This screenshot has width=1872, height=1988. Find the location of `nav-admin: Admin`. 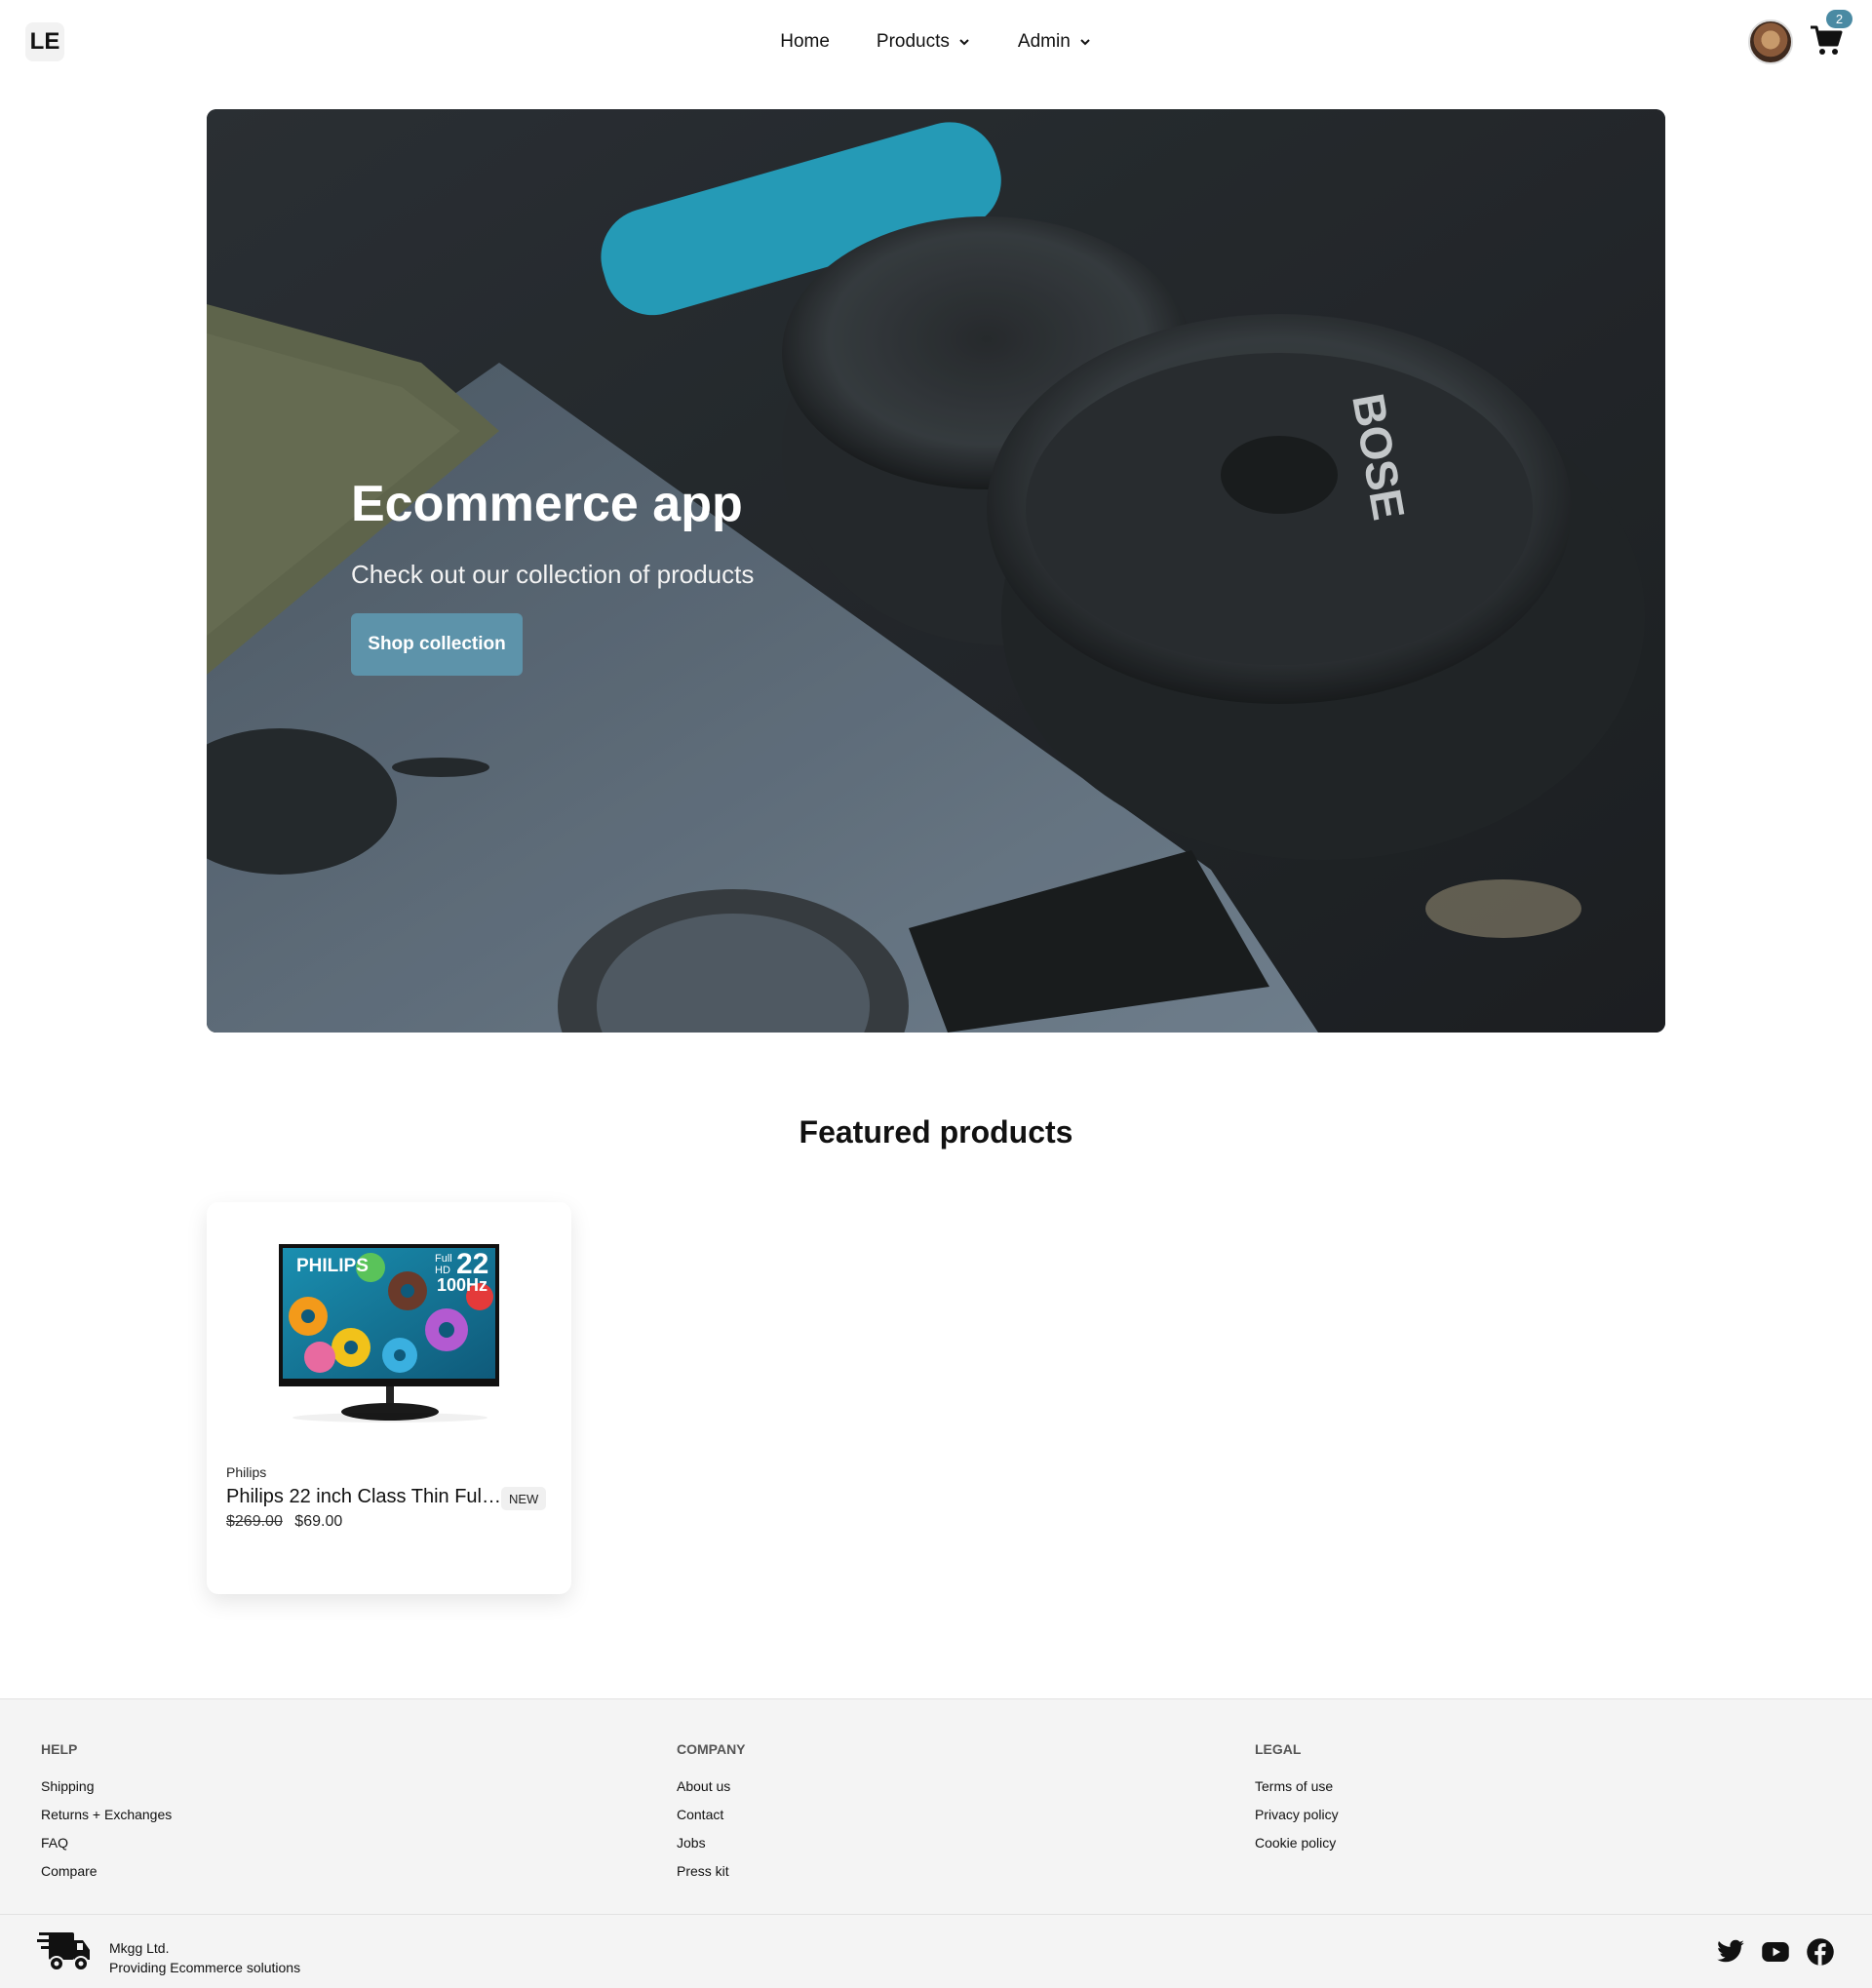

nav-admin: Admin is located at coordinates (1055, 42).